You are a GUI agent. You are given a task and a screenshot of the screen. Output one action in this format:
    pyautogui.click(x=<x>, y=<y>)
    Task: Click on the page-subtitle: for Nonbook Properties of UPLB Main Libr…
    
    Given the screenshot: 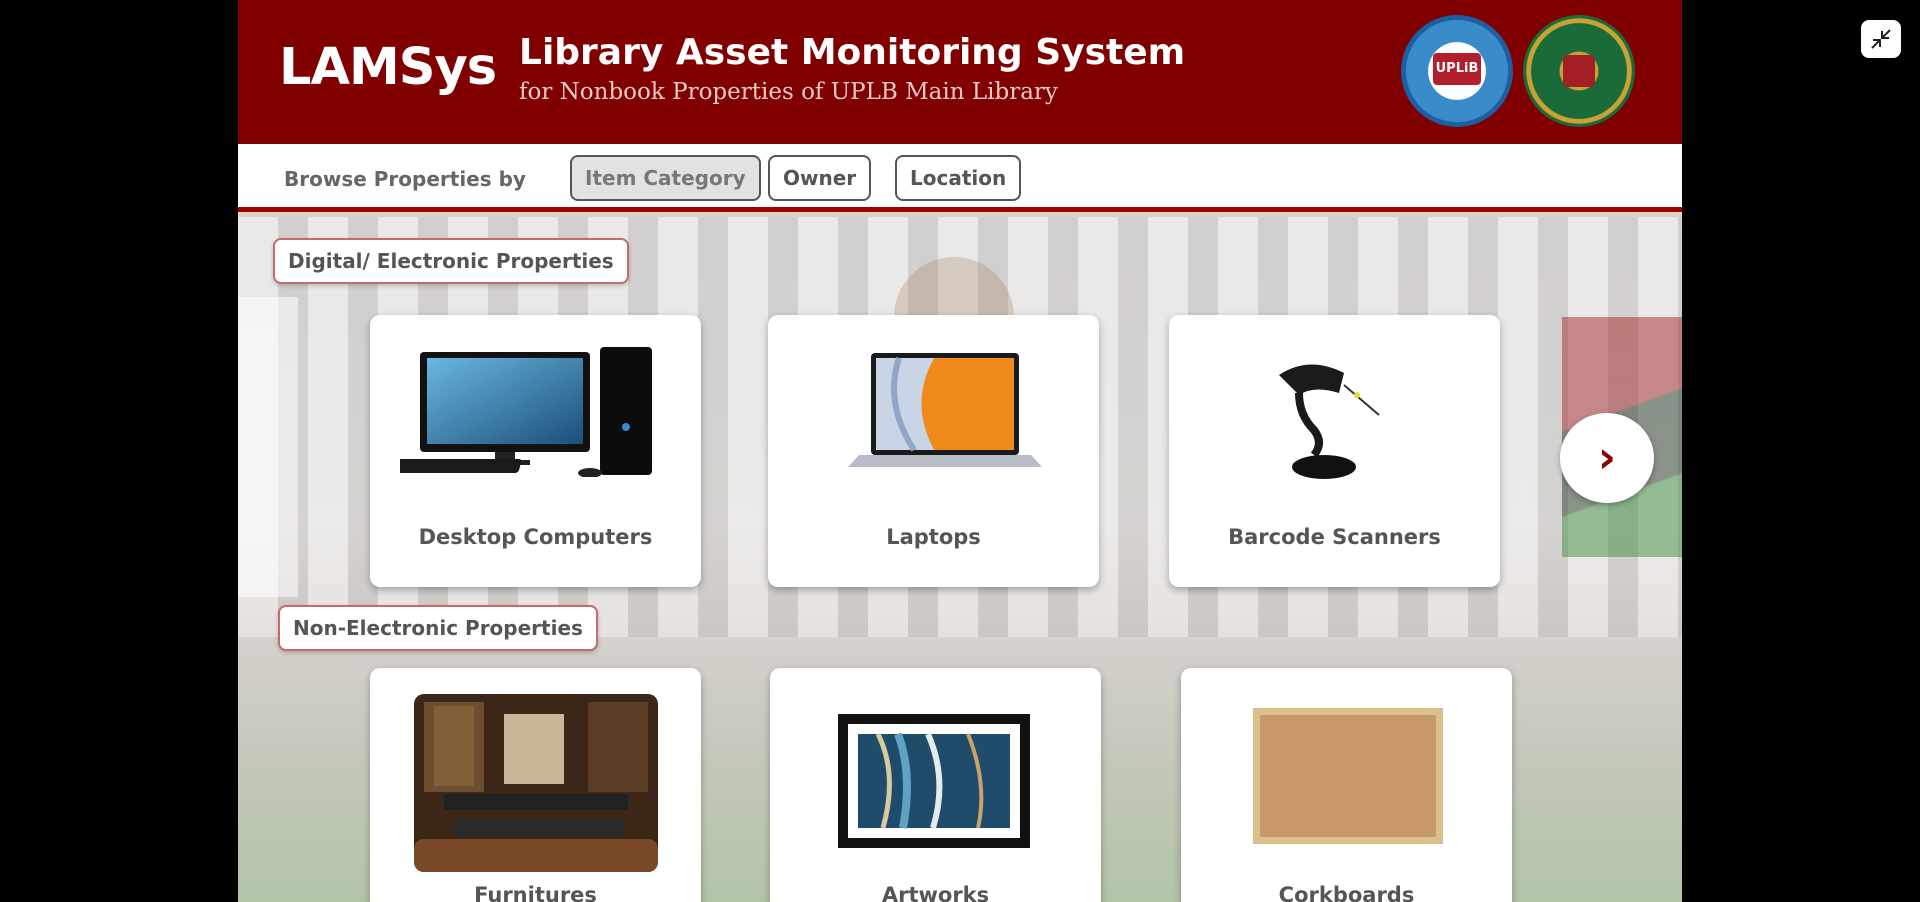 What is the action you would take?
    pyautogui.click(x=788, y=92)
    